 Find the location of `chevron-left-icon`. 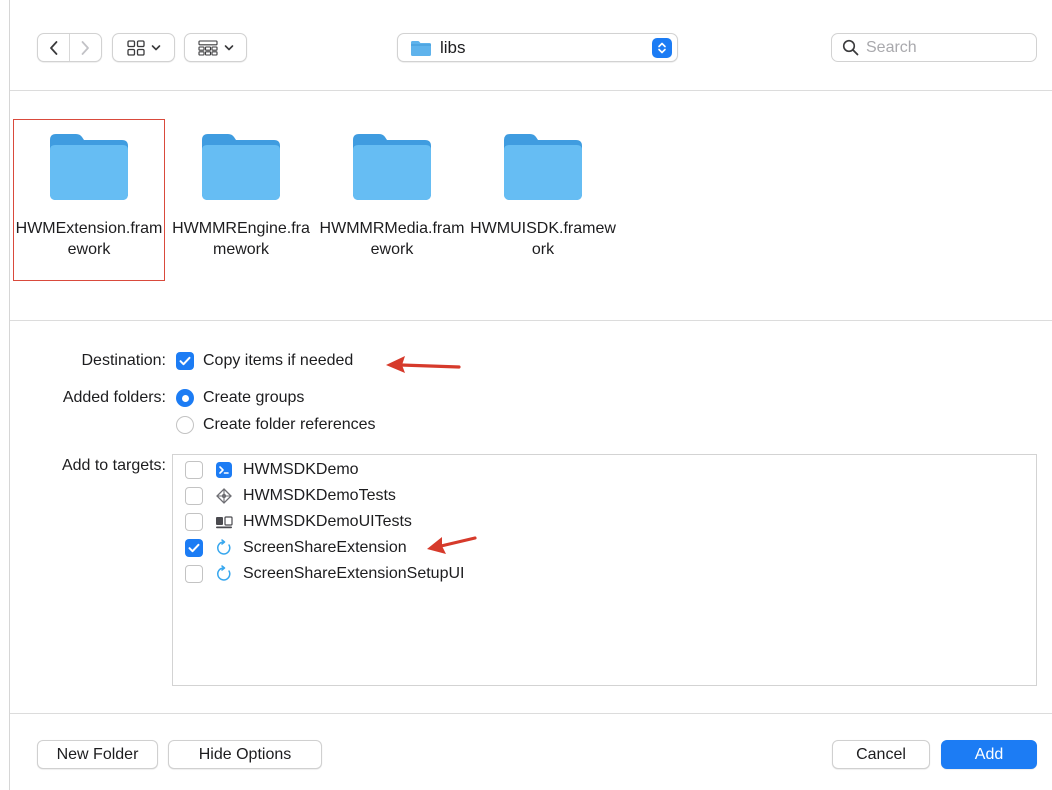

chevron-left-icon is located at coordinates (53, 47).